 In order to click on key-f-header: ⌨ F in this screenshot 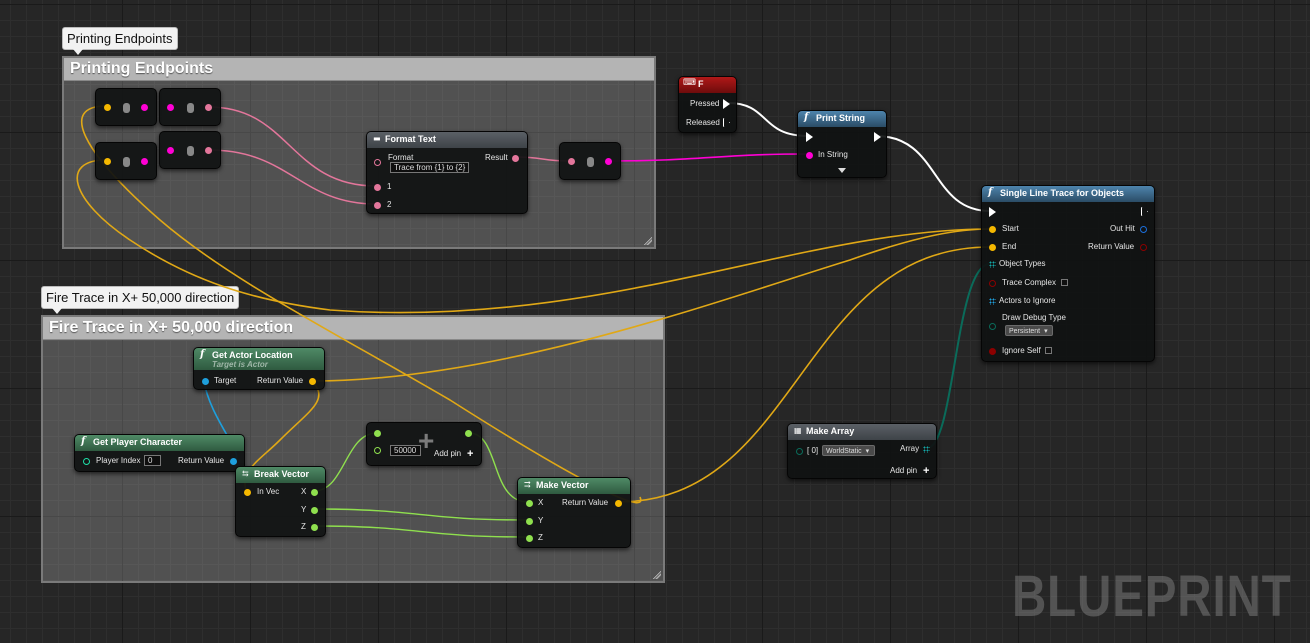, I will do `click(707, 85)`.